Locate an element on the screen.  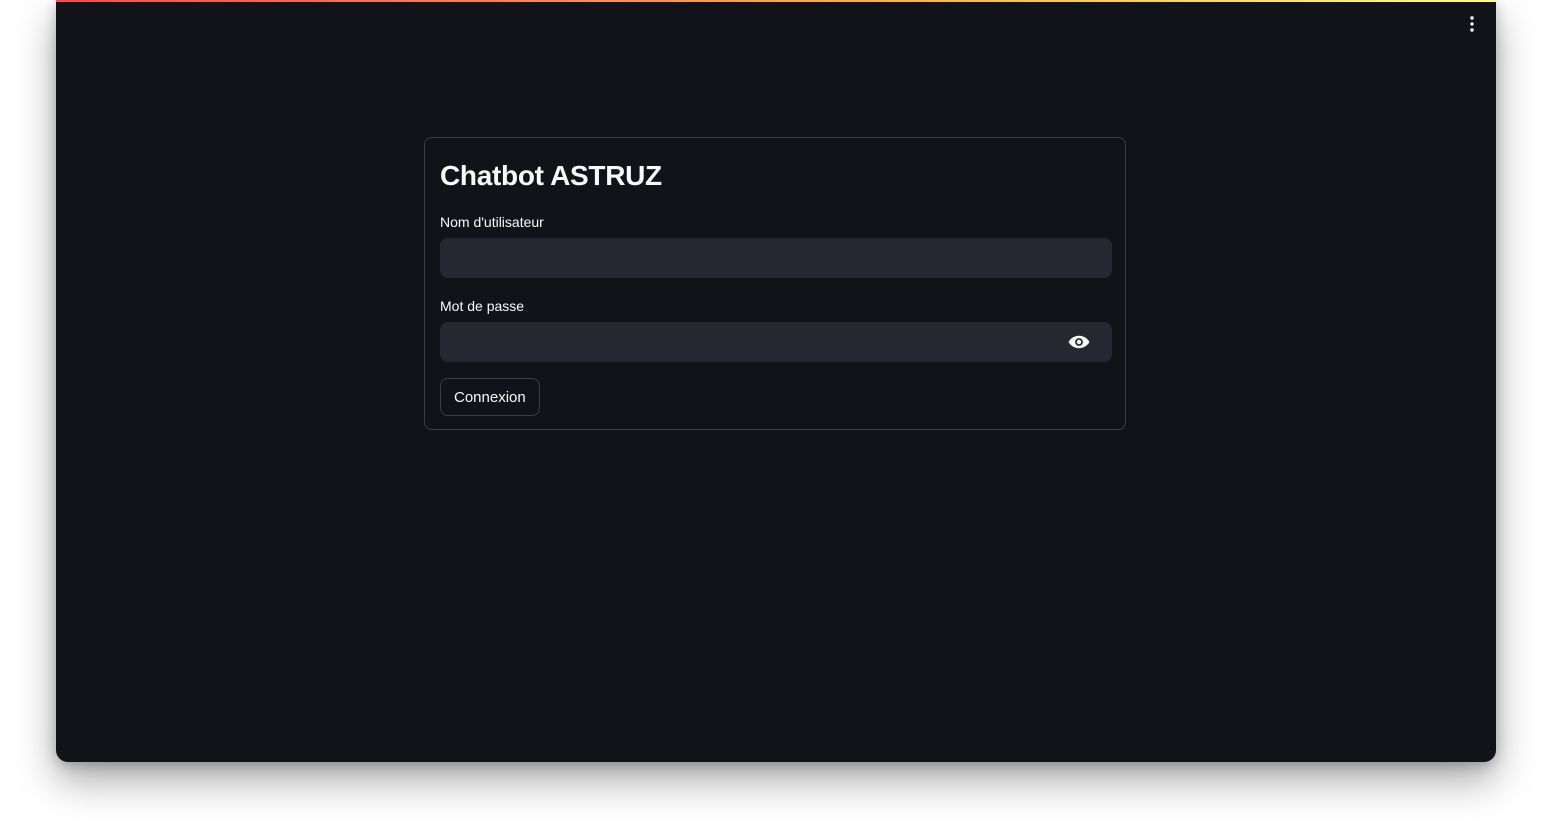
vertical-ellipsis-icon is located at coordinates (1472, 24).